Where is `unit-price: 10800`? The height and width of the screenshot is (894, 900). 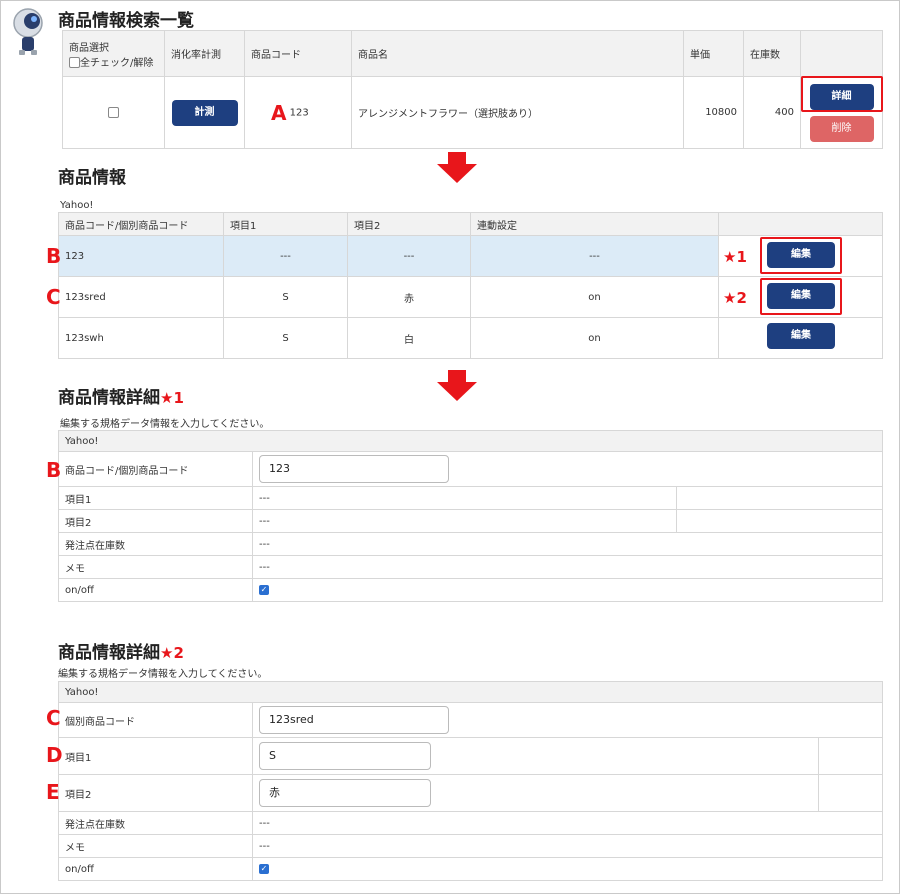
unit-price: 10800 is located at coordinates (713, 112).